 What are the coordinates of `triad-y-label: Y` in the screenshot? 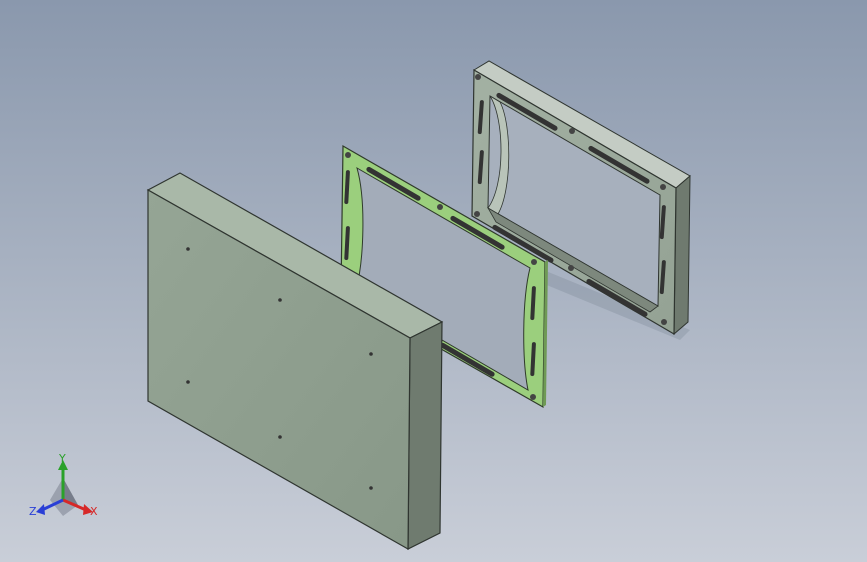 It's located at (62, 458).